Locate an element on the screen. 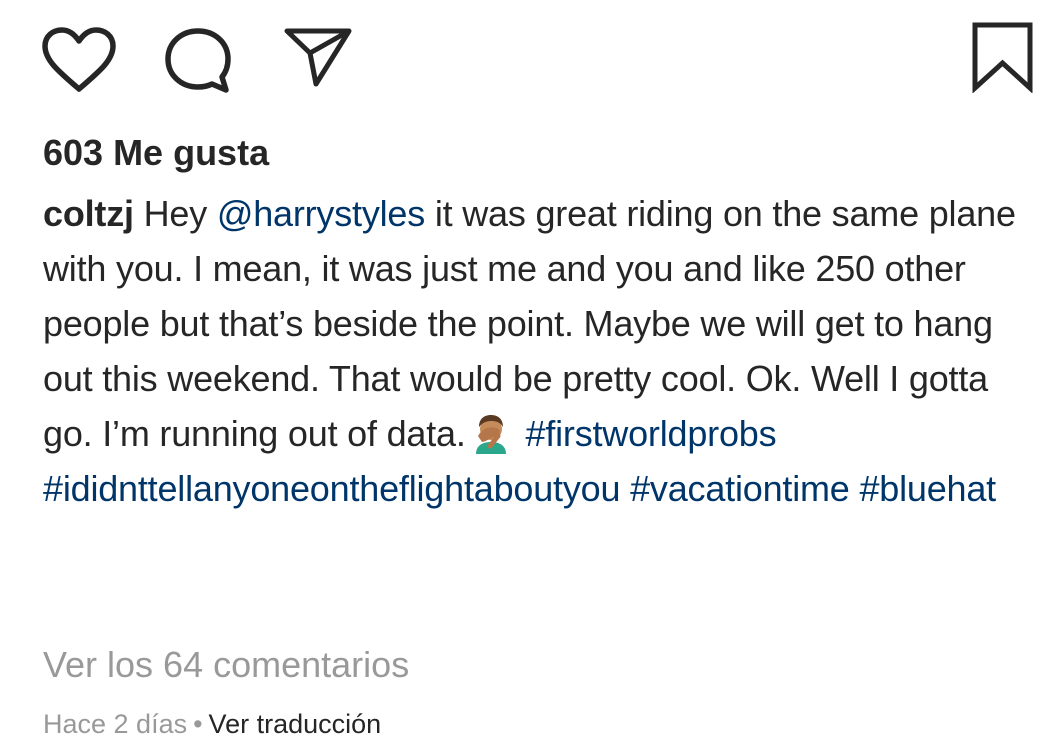 This screenshot has width=1064, height=754. heart-icon is located at coordinates (79, 60).